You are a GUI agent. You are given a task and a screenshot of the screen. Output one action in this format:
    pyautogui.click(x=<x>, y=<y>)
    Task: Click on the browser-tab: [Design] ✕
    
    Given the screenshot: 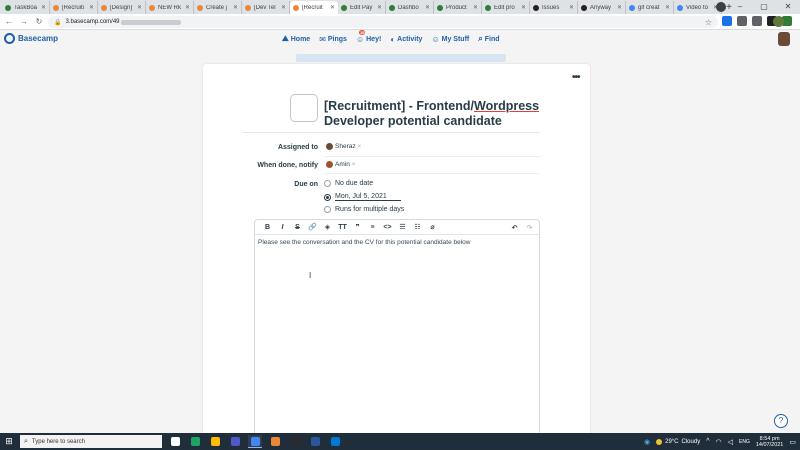 What is the action you would take?
    pyautogui.click(x=122, y=7)
    